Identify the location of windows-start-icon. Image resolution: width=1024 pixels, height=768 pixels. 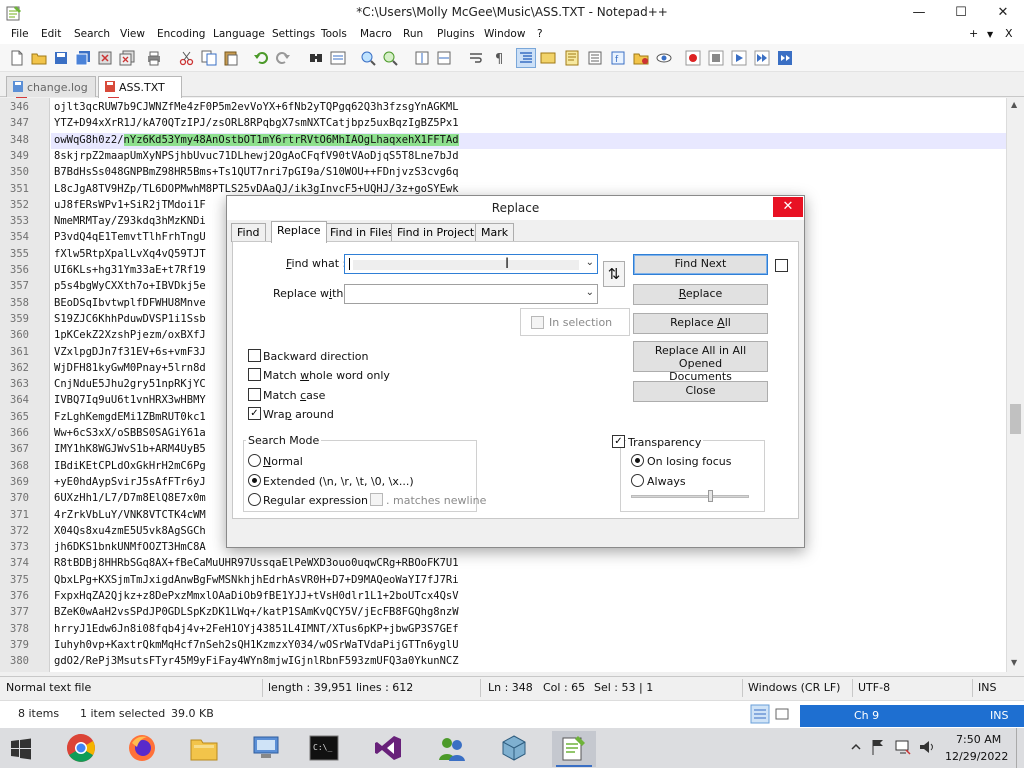
(21, 749).